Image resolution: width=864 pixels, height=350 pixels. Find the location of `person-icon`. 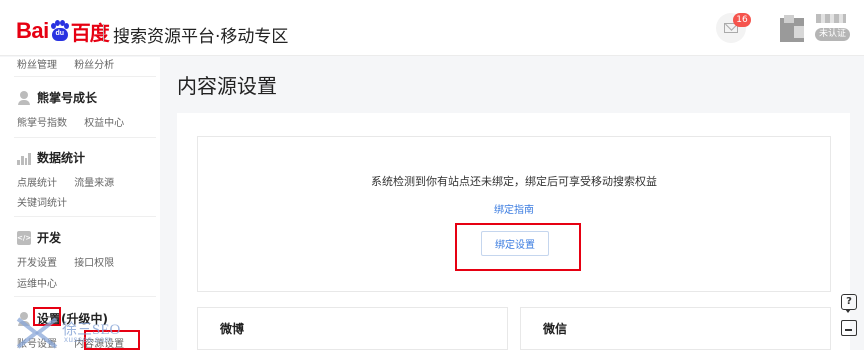

person-icon is located at coordinates (24, 97).